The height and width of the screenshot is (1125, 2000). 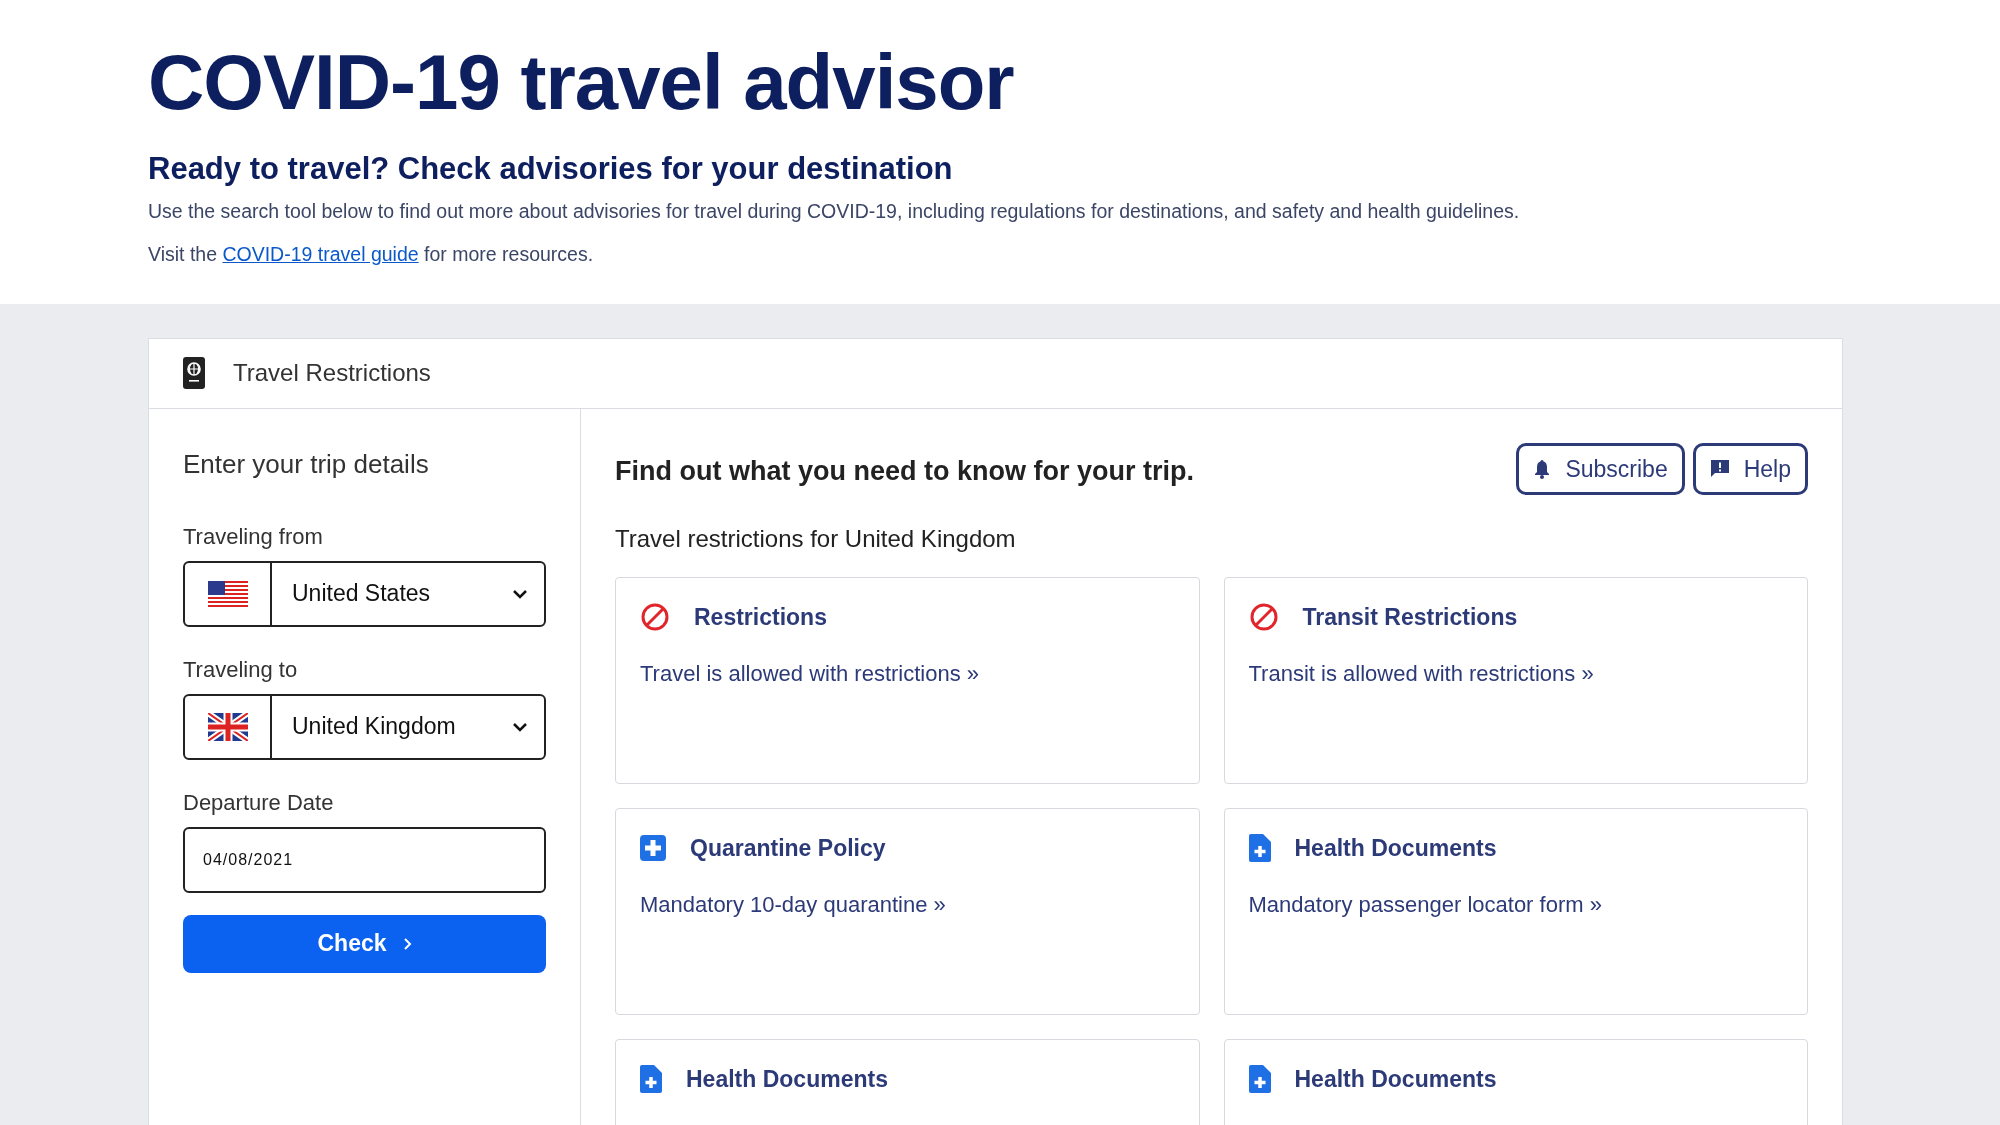 What do you see at coordinates (760, 618) in the screenshot?
I see `card-title: Restrictions` at bounding box center [760, 618].